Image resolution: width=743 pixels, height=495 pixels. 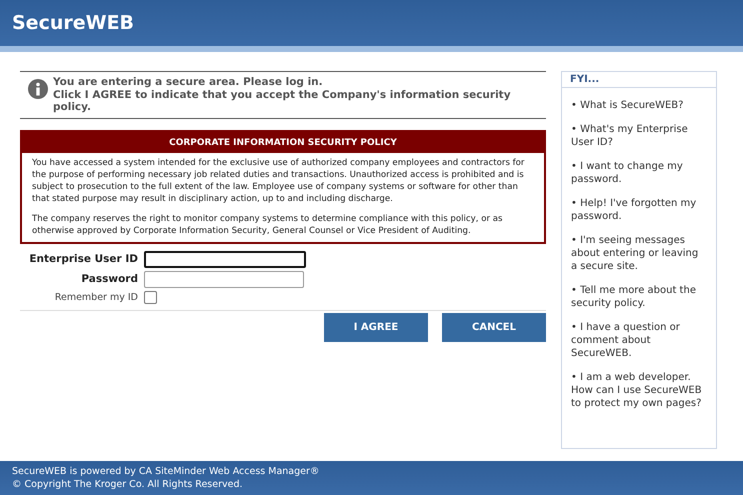 What do you see at coordinates (188, 82) in the screenshot?
I see `notice-text: You are entering a secure area. Please log in.` at bounding box center [188, 82].